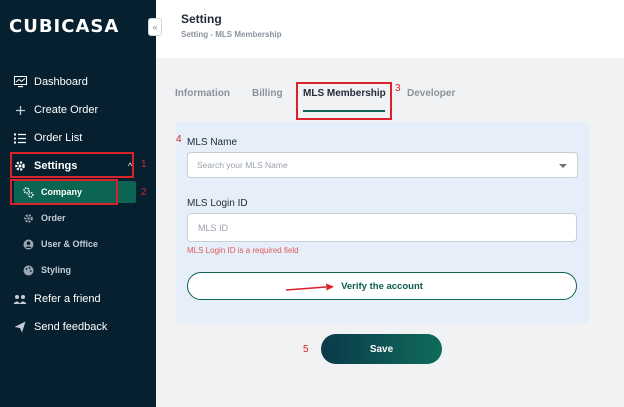 Image resolution: width=624 pixels, height=407 pixels. Describe the element at coordinates (202, 93) in the screenshot. I see `tab-information: Information` at that location.